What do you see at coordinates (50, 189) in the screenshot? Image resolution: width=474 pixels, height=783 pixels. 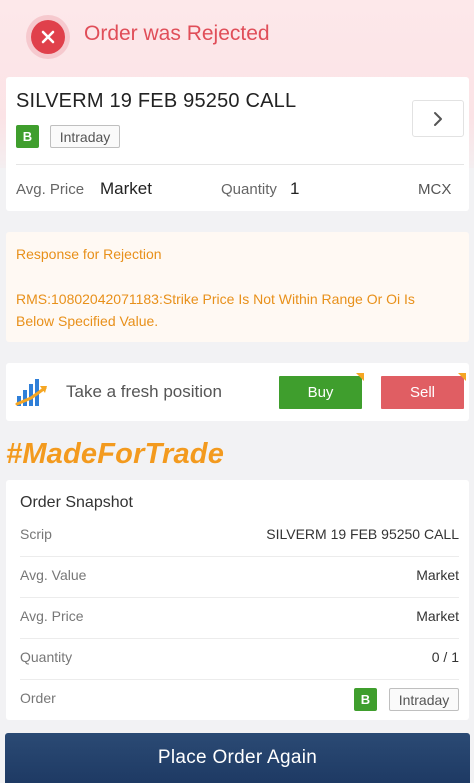 I see `avg-price-label: Avg. Price` at bounding box center [50, 189].